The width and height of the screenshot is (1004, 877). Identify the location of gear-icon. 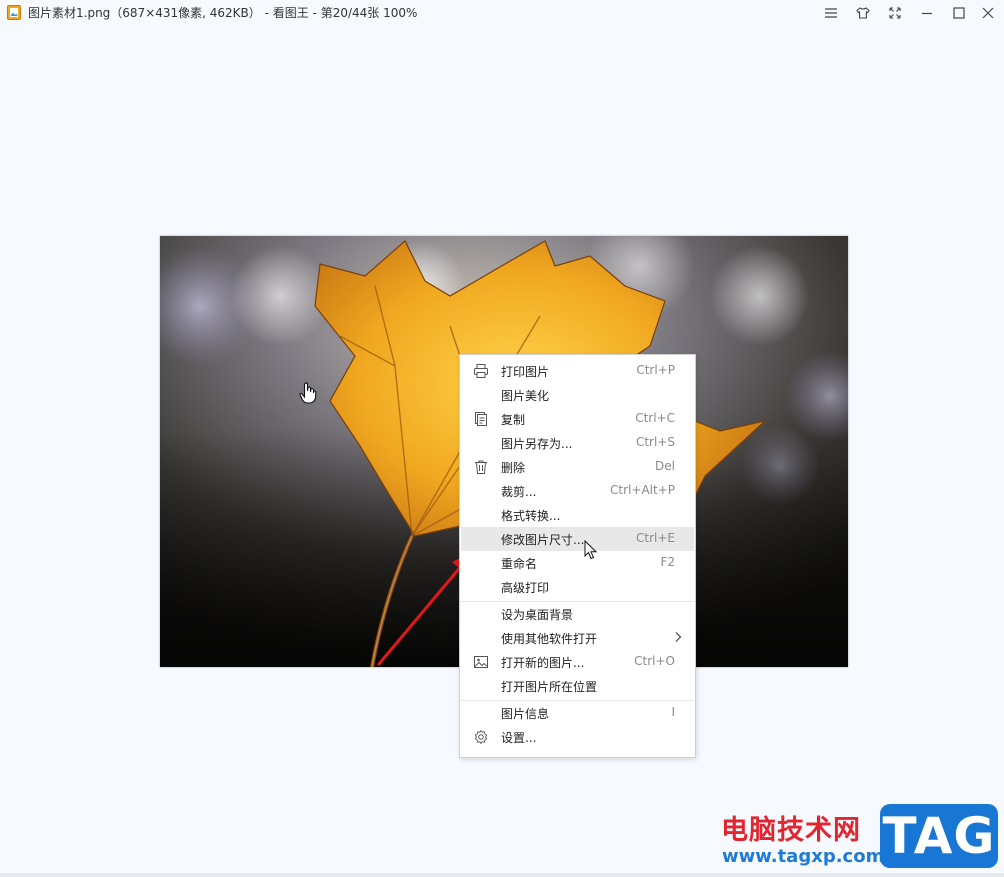
(481, 737).